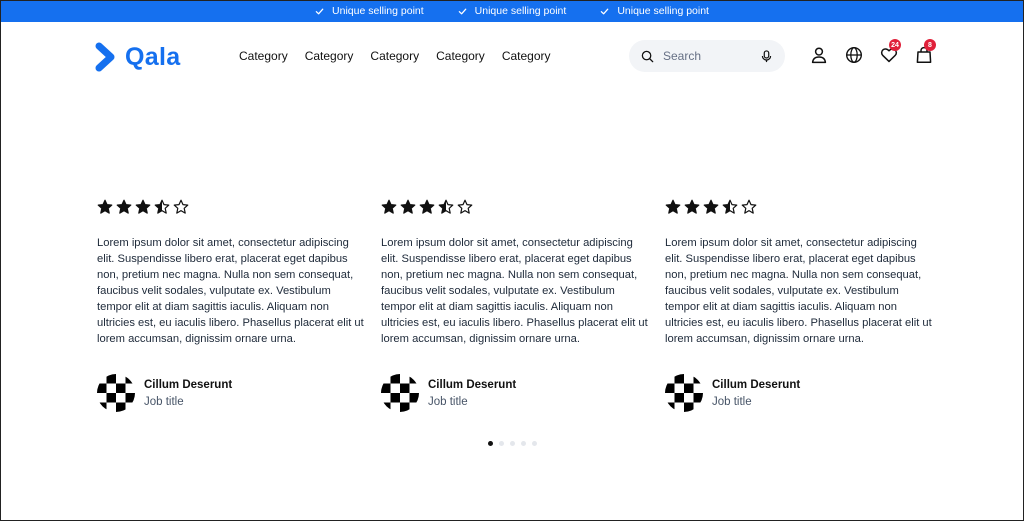 Image resolution: width=1024 pixels, height=521 pixels. I want to click on globe-icon, so click(854, 55).